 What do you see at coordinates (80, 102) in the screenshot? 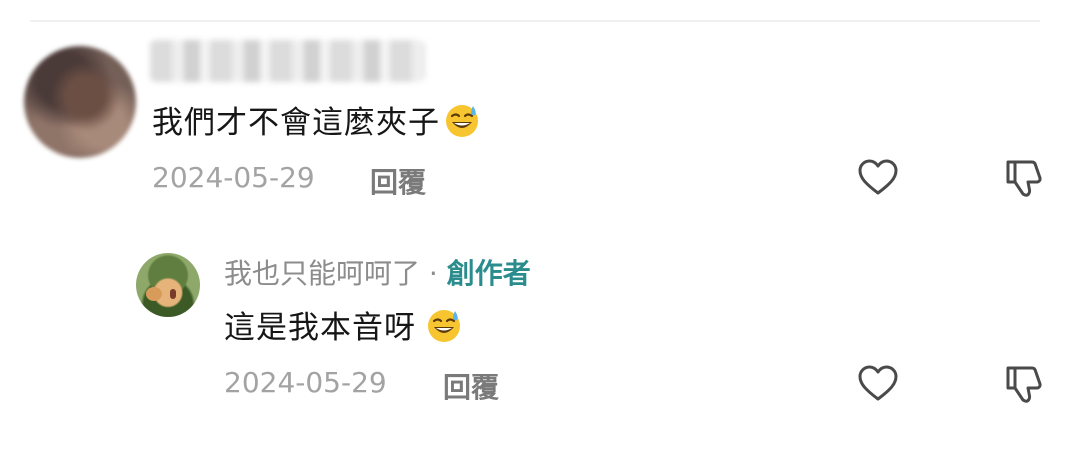
I see `commenter-avatar` at bounding box center [80, 102].